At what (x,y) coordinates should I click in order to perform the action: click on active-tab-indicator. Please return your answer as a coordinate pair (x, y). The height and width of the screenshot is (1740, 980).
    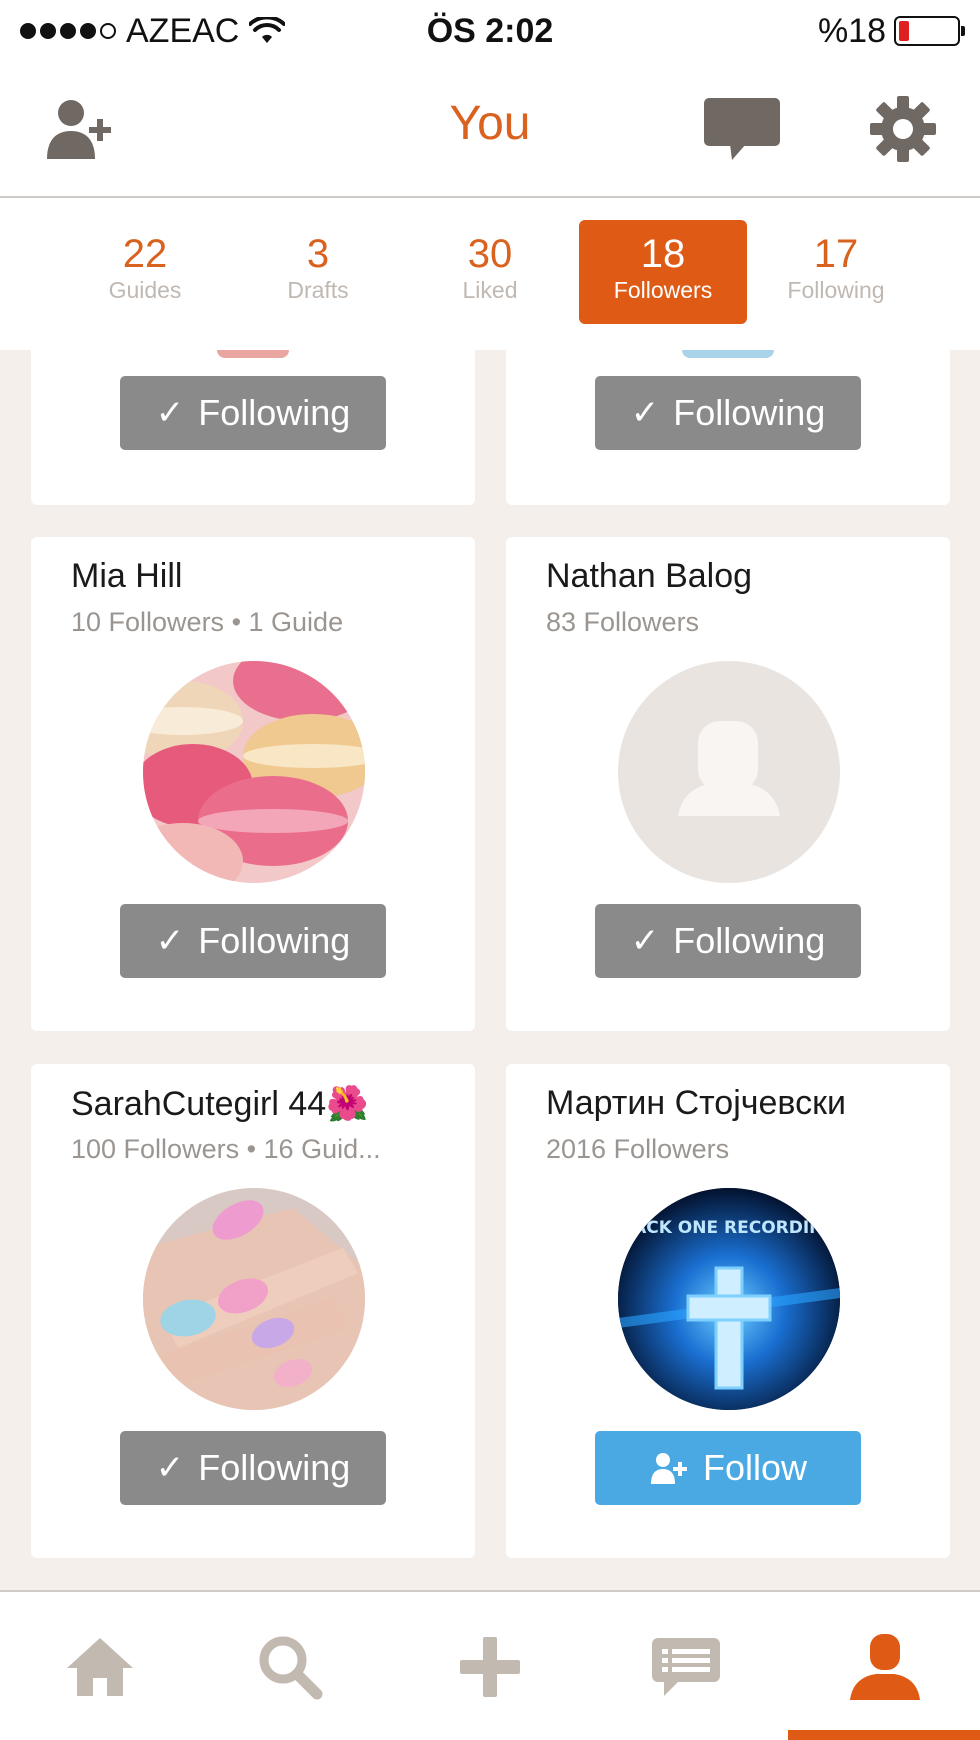
    Looking at the image, I should click on (884, 1735).